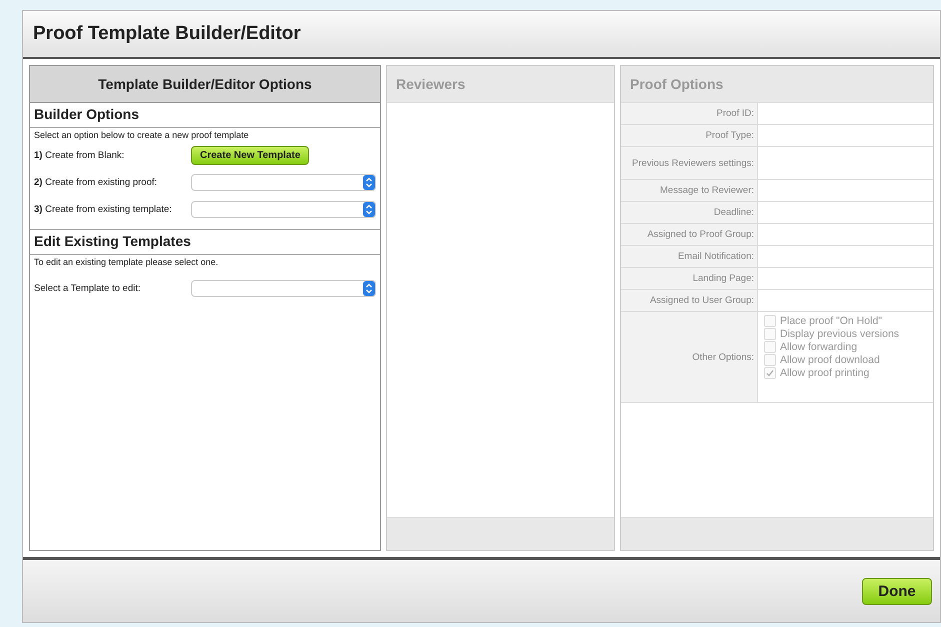 This screenshot has height=627, width=941. Describe the element at coordinates (735, 113) in the screenshot. I see `field-label: Proof ID:` at that location.